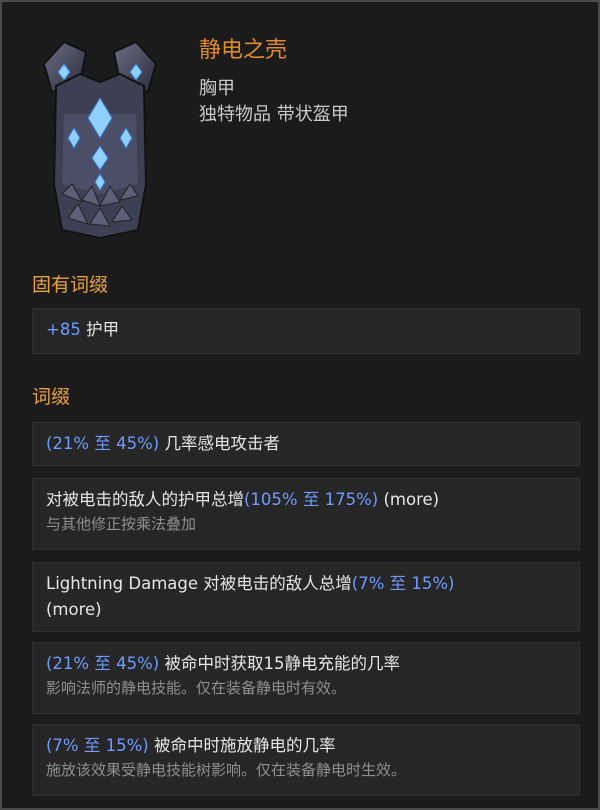 The image size is (600, 810). What do you see at coordinates (244, 745) in the screenshot?
I see `affix-text: 被命中时施放静电的几率` at bounding box center [244, 745].